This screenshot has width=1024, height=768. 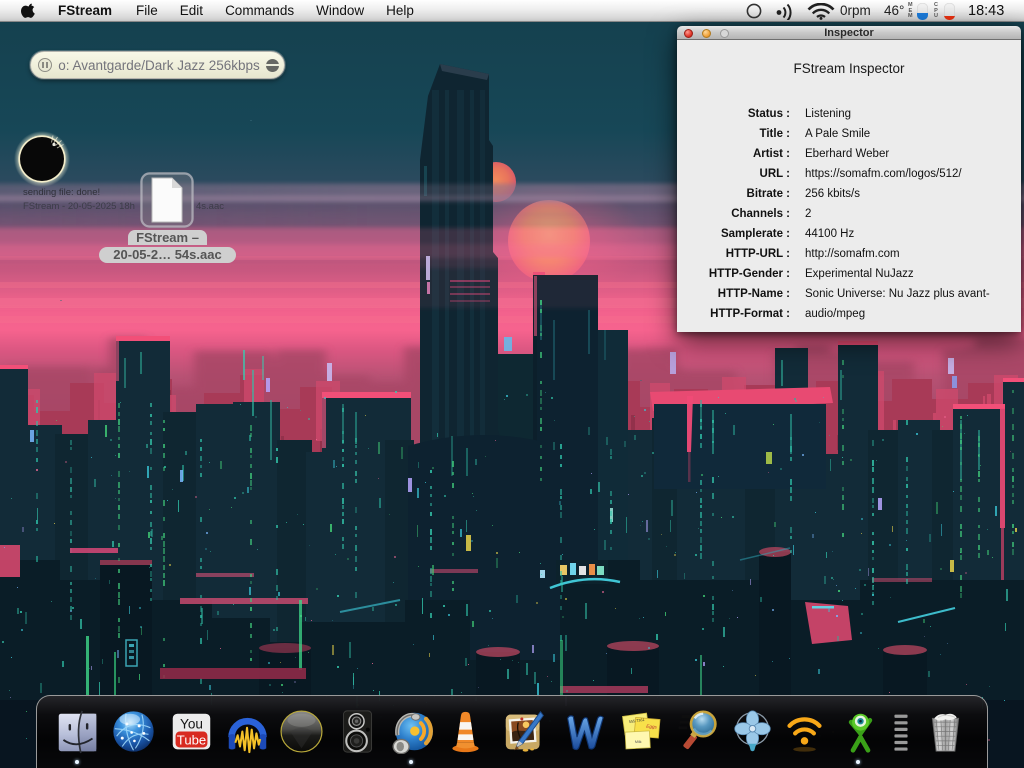 I want to click on svg-text: Tube, so click(x=191, y=740).